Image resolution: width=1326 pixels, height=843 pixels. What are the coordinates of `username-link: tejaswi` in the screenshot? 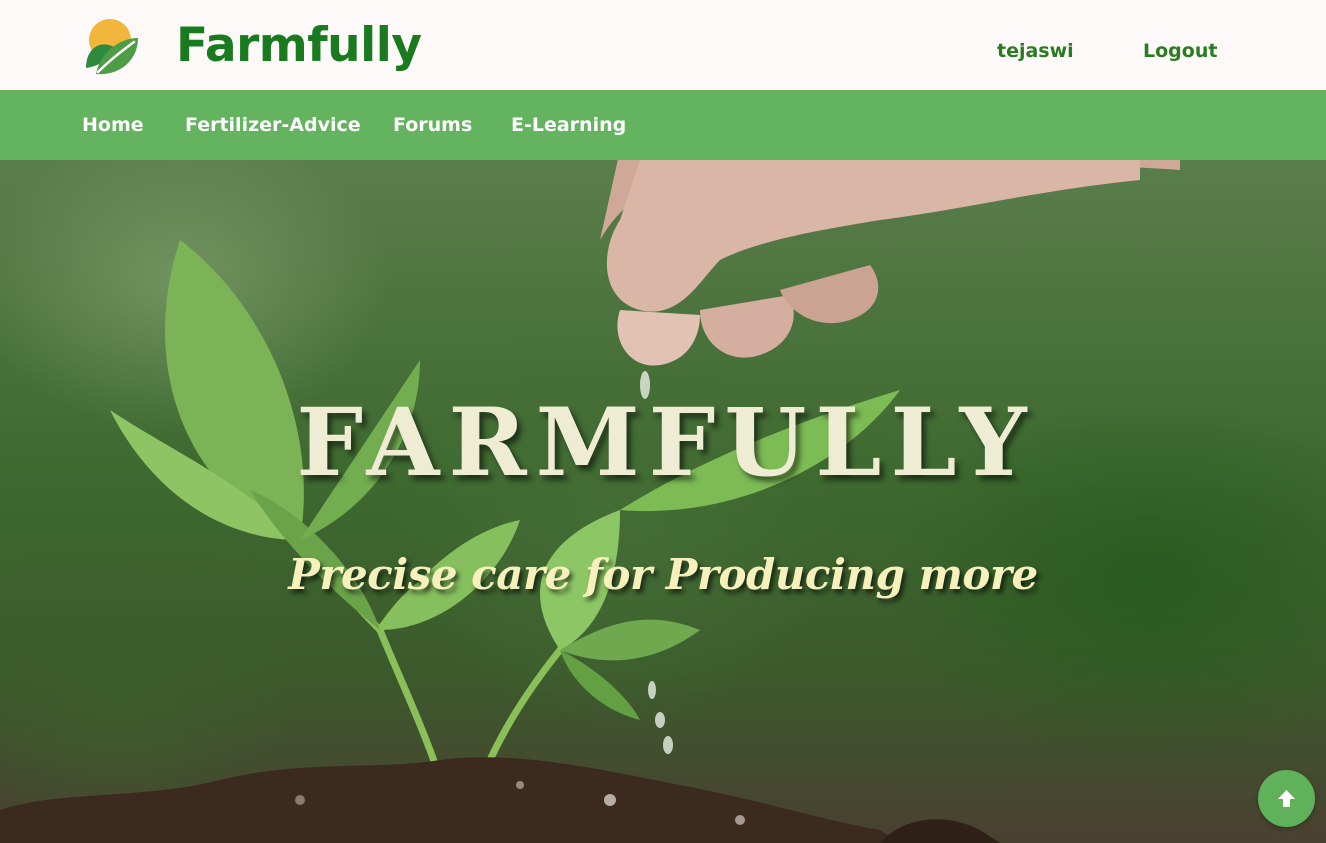 It's located at (1035, 51).